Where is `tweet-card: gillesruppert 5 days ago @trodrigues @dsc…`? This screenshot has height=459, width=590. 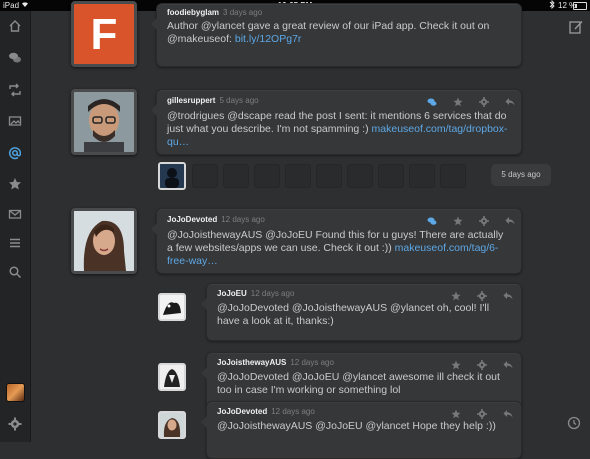
tweet-card: gillesruppert 5 days ago @trodrigues @dsc… is located at coordinates (336, 122).